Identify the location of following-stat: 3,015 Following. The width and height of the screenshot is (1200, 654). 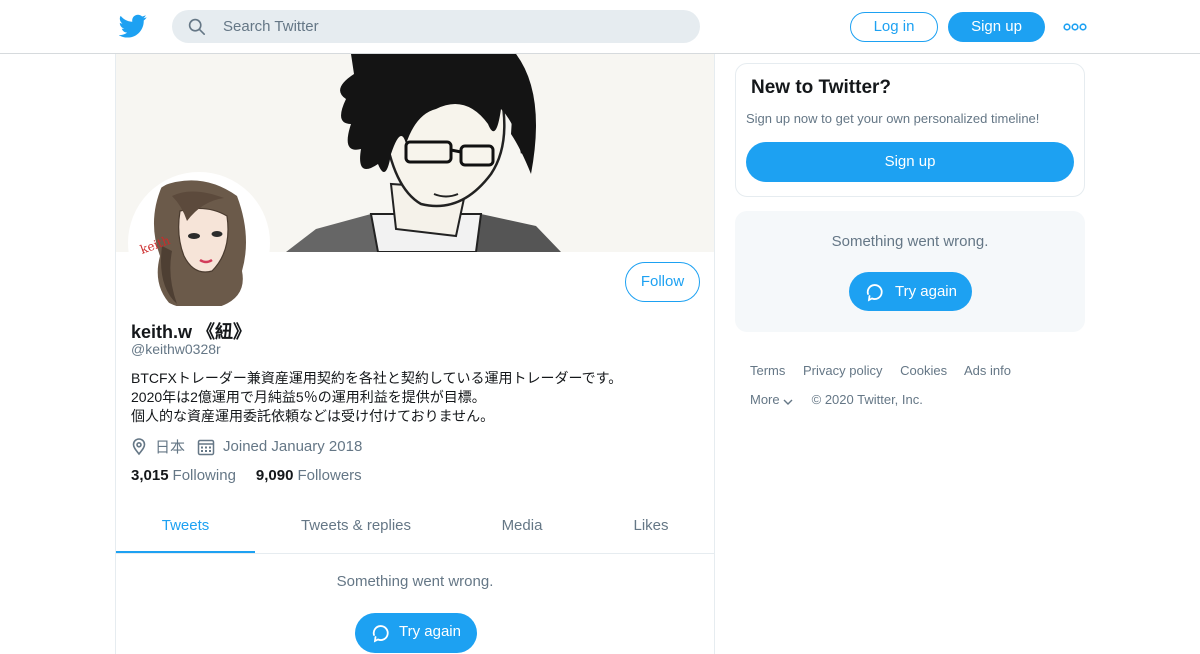
(183, 475).